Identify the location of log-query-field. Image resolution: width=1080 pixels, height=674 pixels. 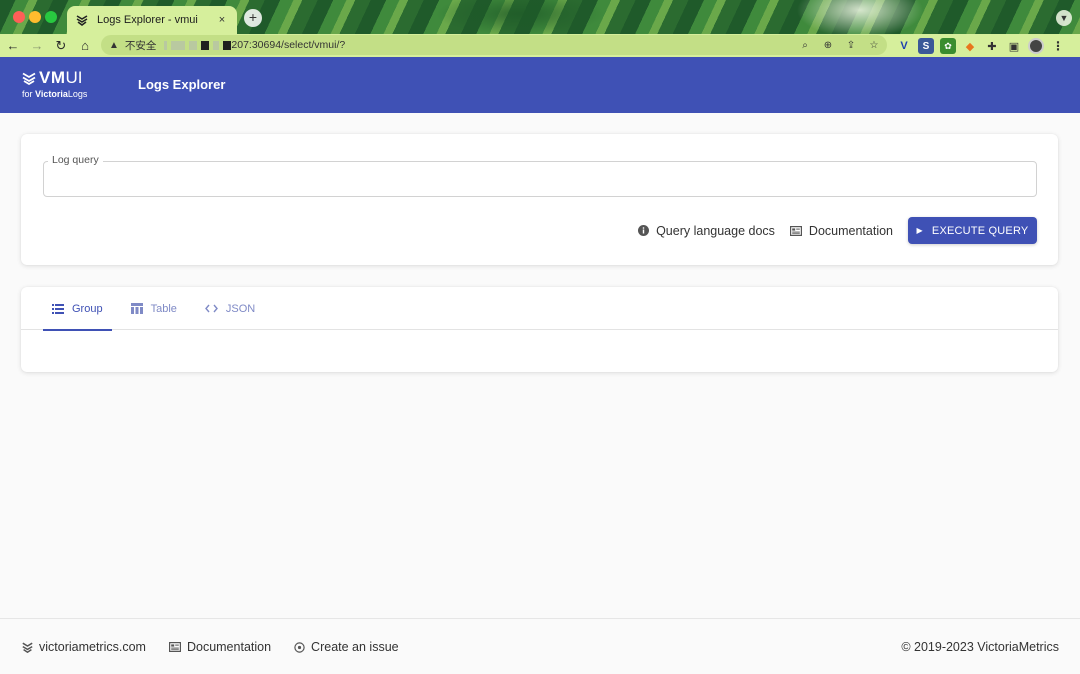
(540, 179).